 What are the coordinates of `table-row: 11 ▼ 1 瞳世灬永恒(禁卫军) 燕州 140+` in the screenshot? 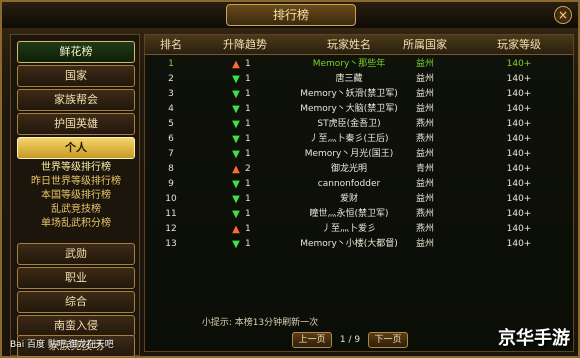 It's located at (359, 214).